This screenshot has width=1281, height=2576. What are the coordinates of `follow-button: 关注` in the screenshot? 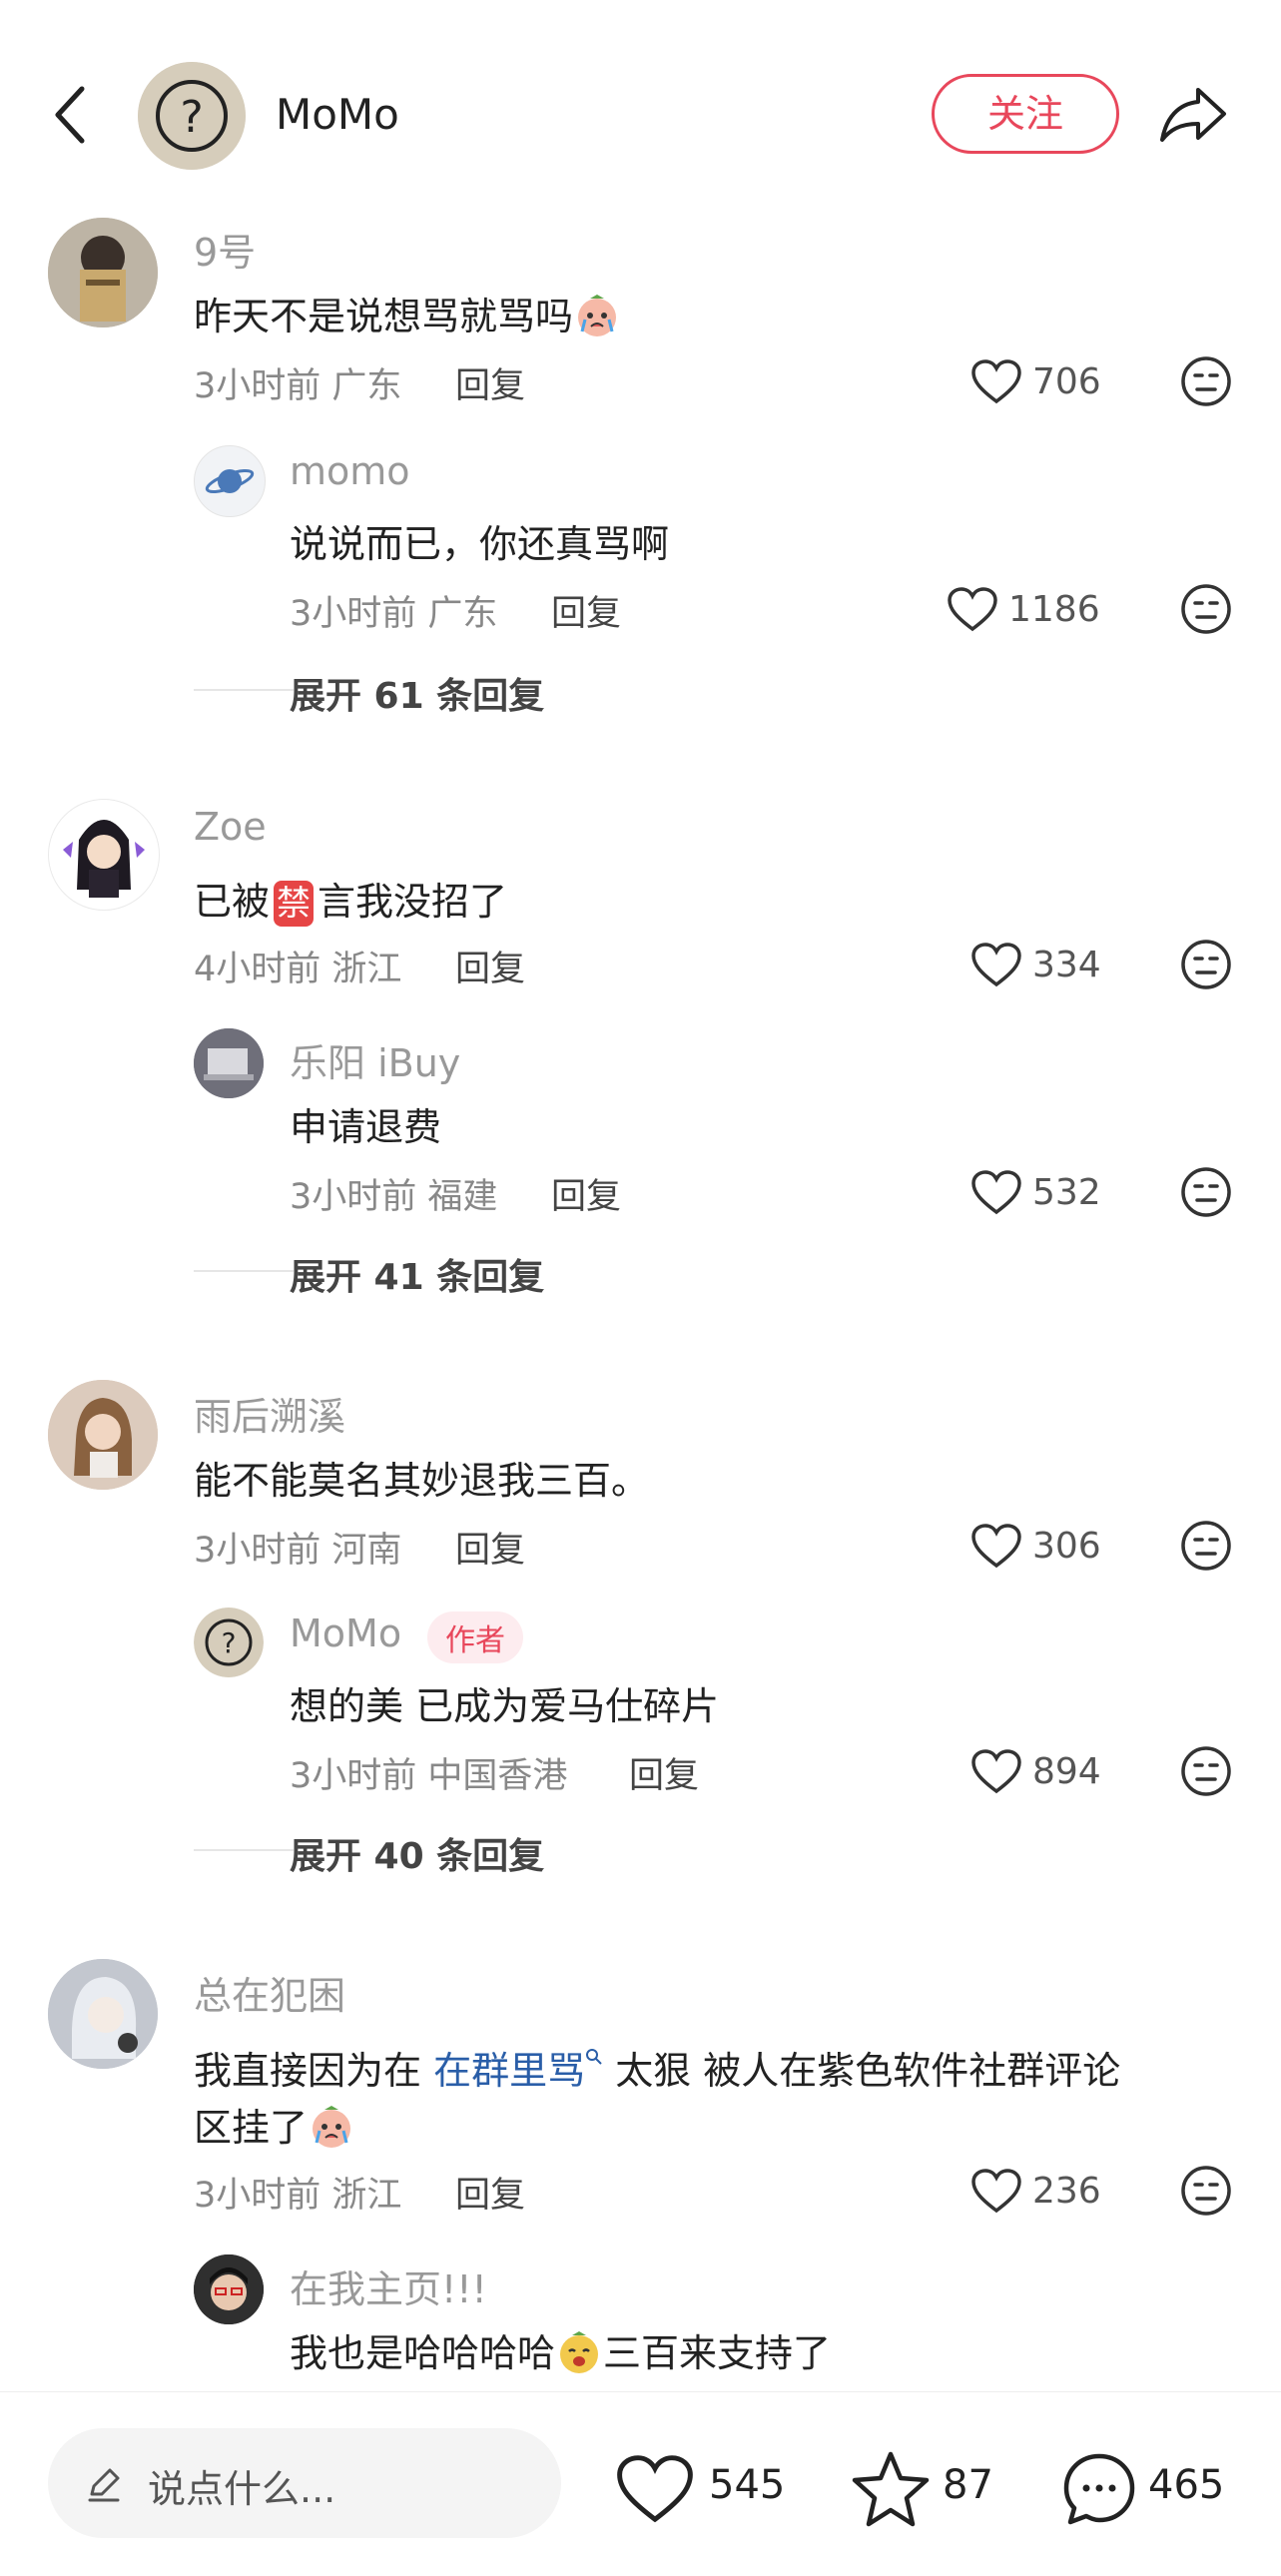 It's located at (1025, 114).